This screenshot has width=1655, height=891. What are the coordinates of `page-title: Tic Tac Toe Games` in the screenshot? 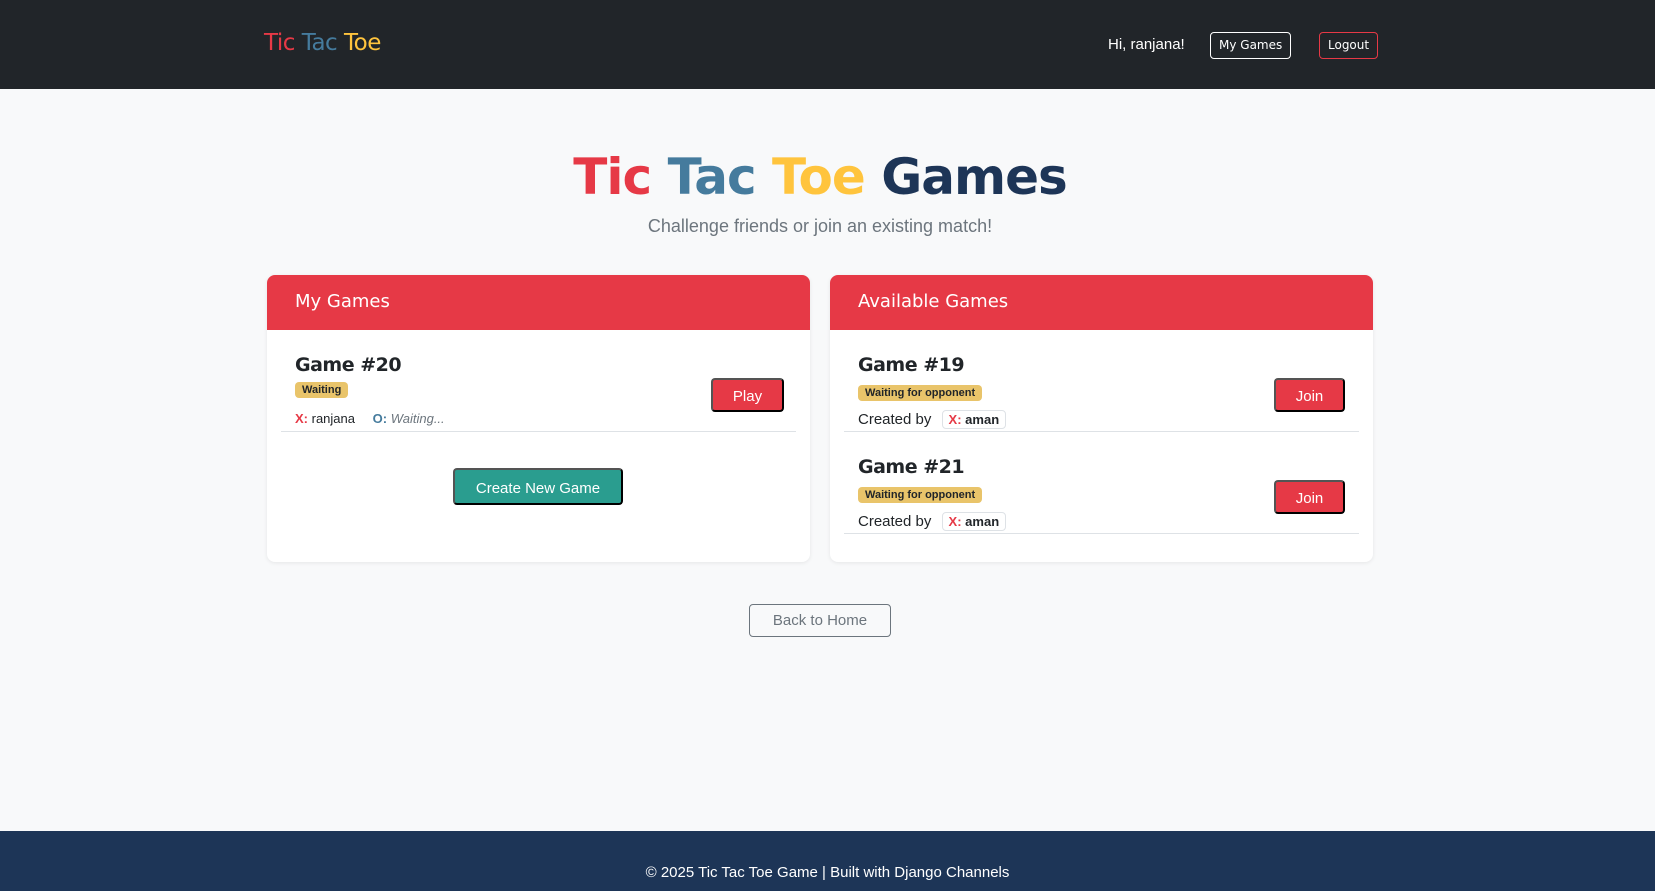 It's located at (820, 177).